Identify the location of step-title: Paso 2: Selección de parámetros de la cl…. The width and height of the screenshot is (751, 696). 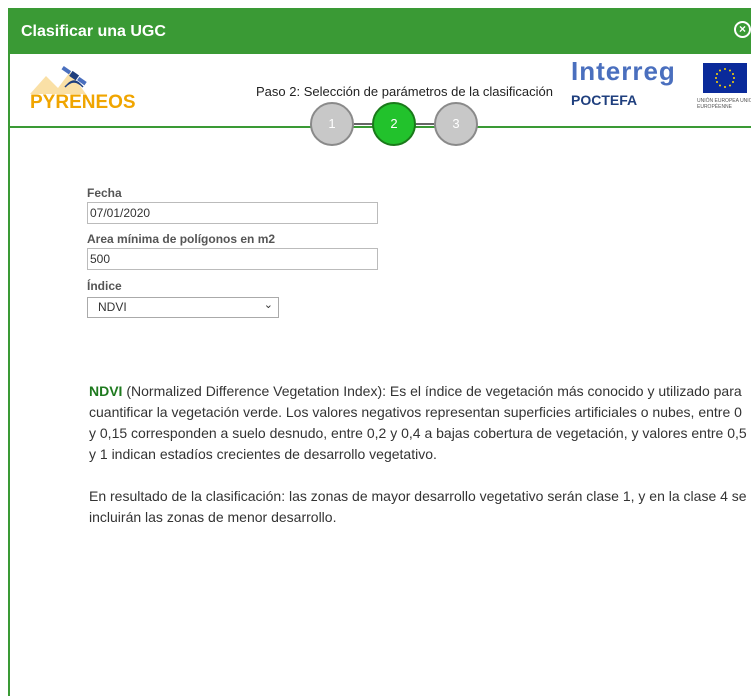
(404, 91).